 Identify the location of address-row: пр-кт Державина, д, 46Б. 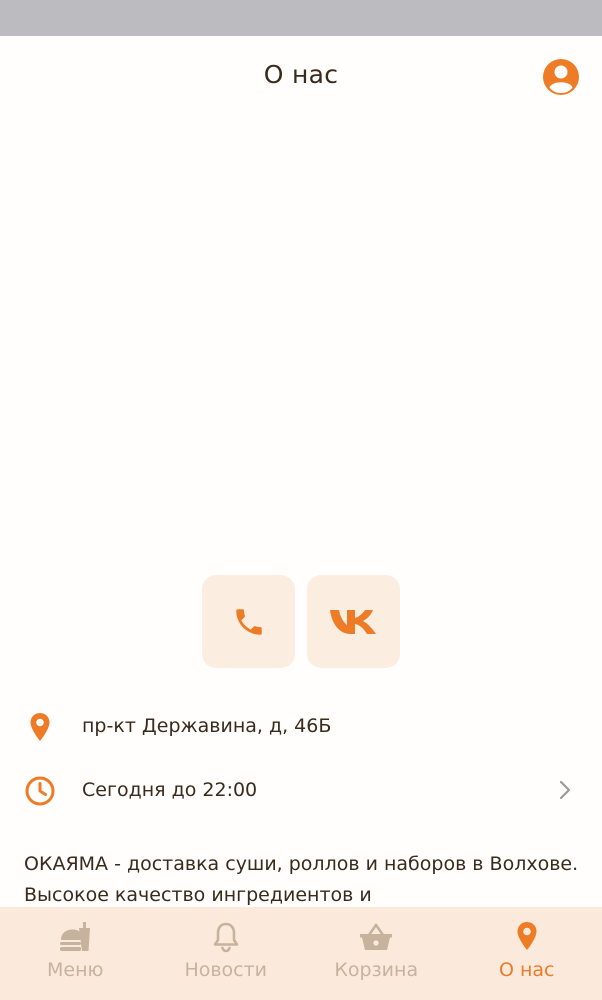
(301, 727).